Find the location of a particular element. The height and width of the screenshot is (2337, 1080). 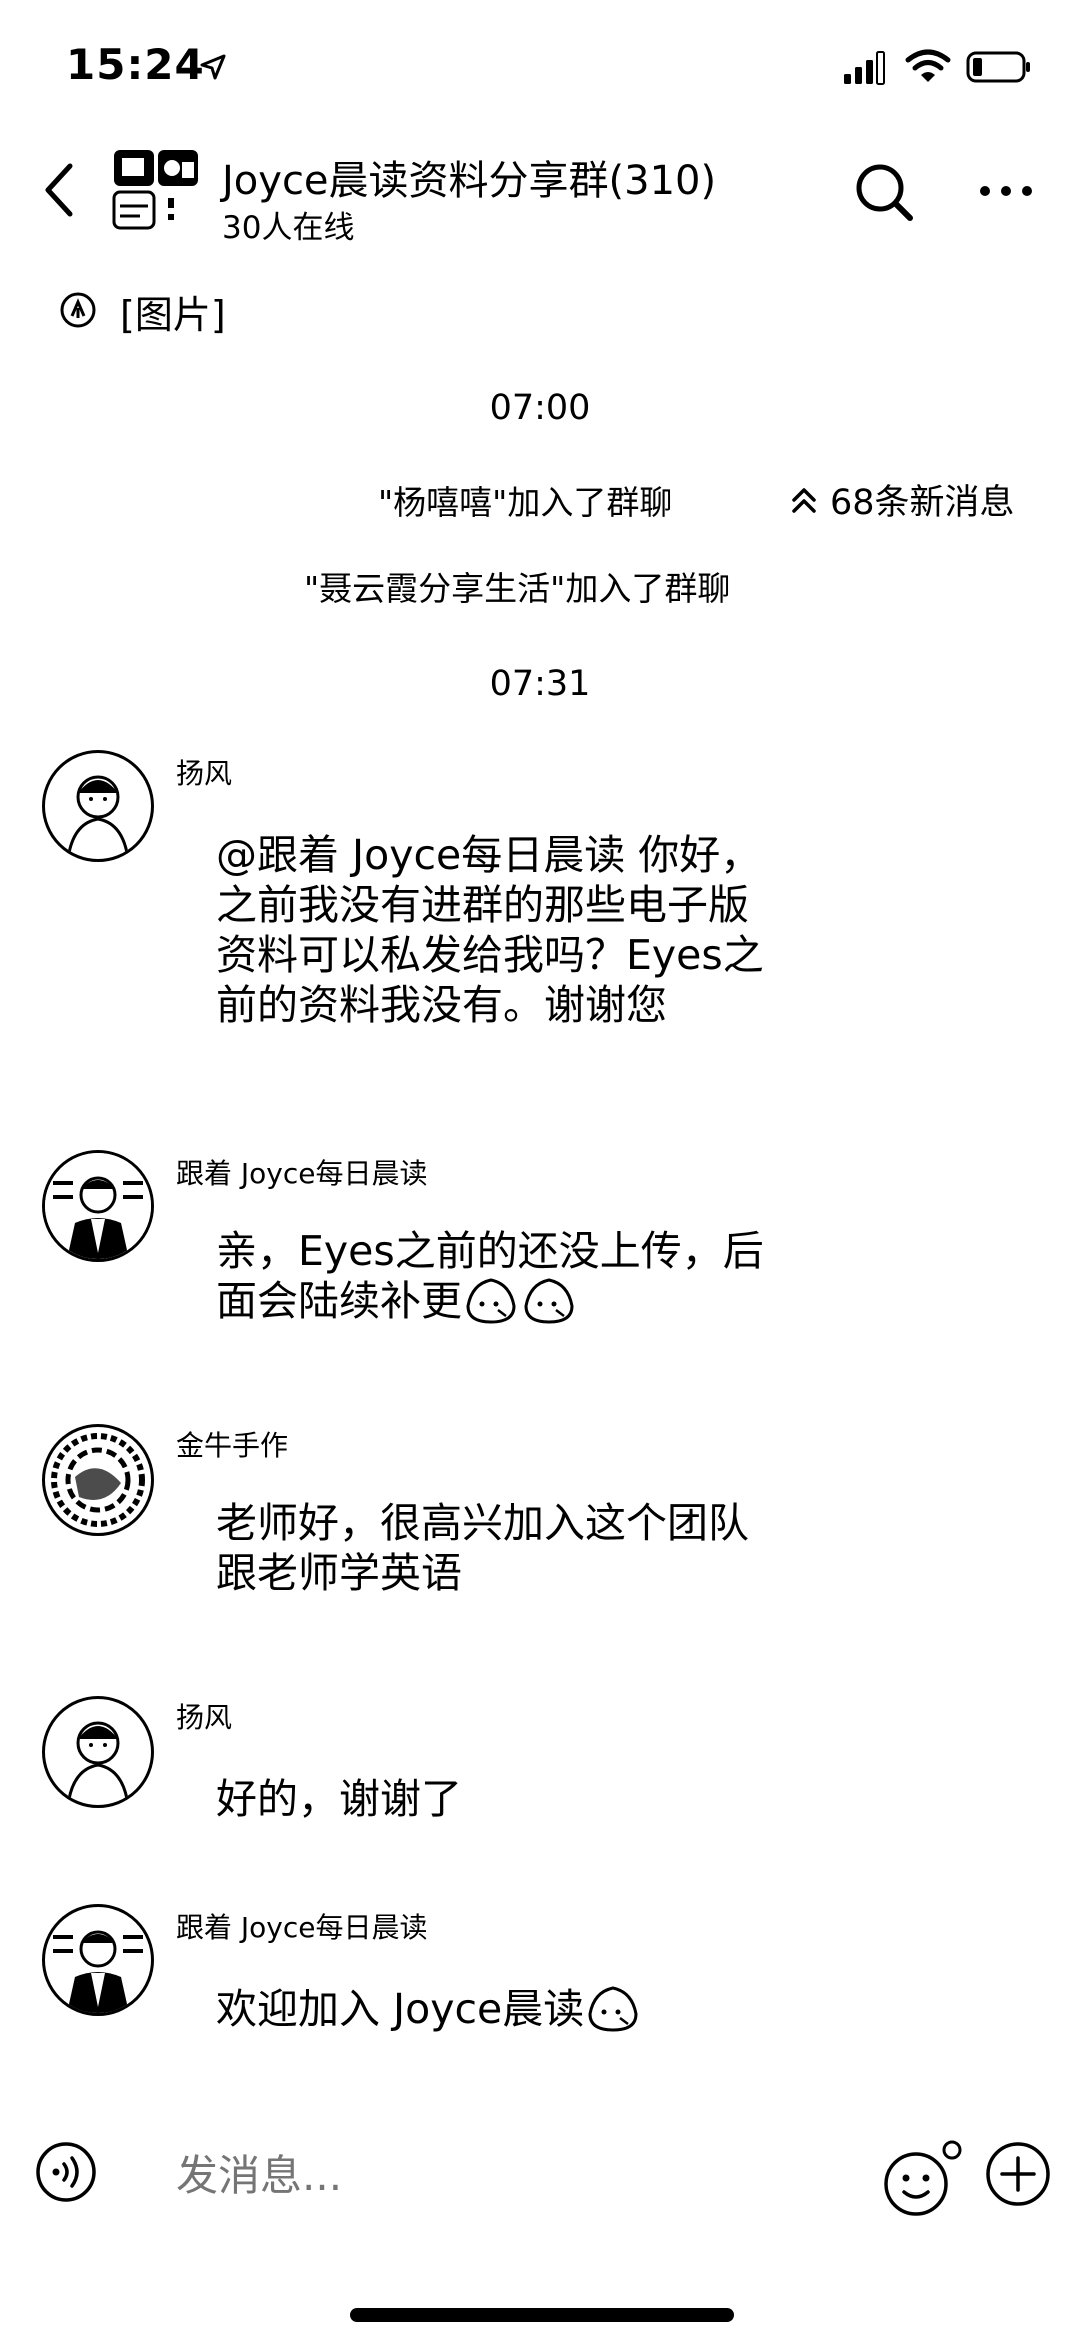

status-time: 15:24 is located at coordinates (135, 64).